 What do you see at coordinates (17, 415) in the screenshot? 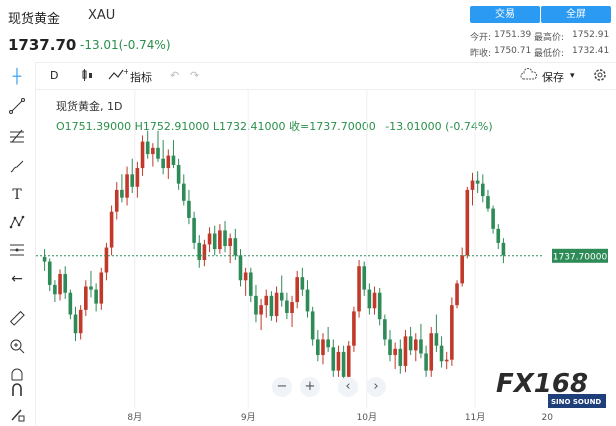
I see `lock-drawings-icon` at bounding box center [17, 415].